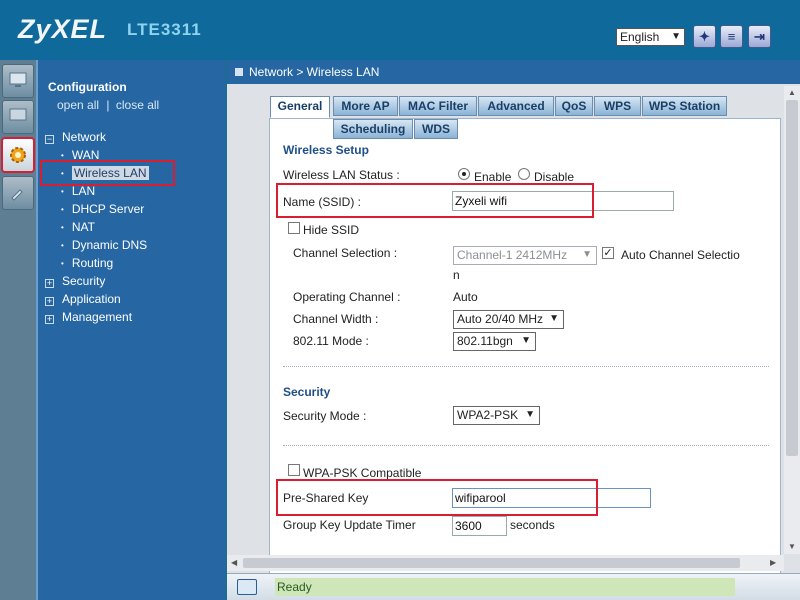  What do you see at coordinates (456, 275) in the screenshot?
I see `auto-channel-label-wrap: n` at bounding box center [456, 275].